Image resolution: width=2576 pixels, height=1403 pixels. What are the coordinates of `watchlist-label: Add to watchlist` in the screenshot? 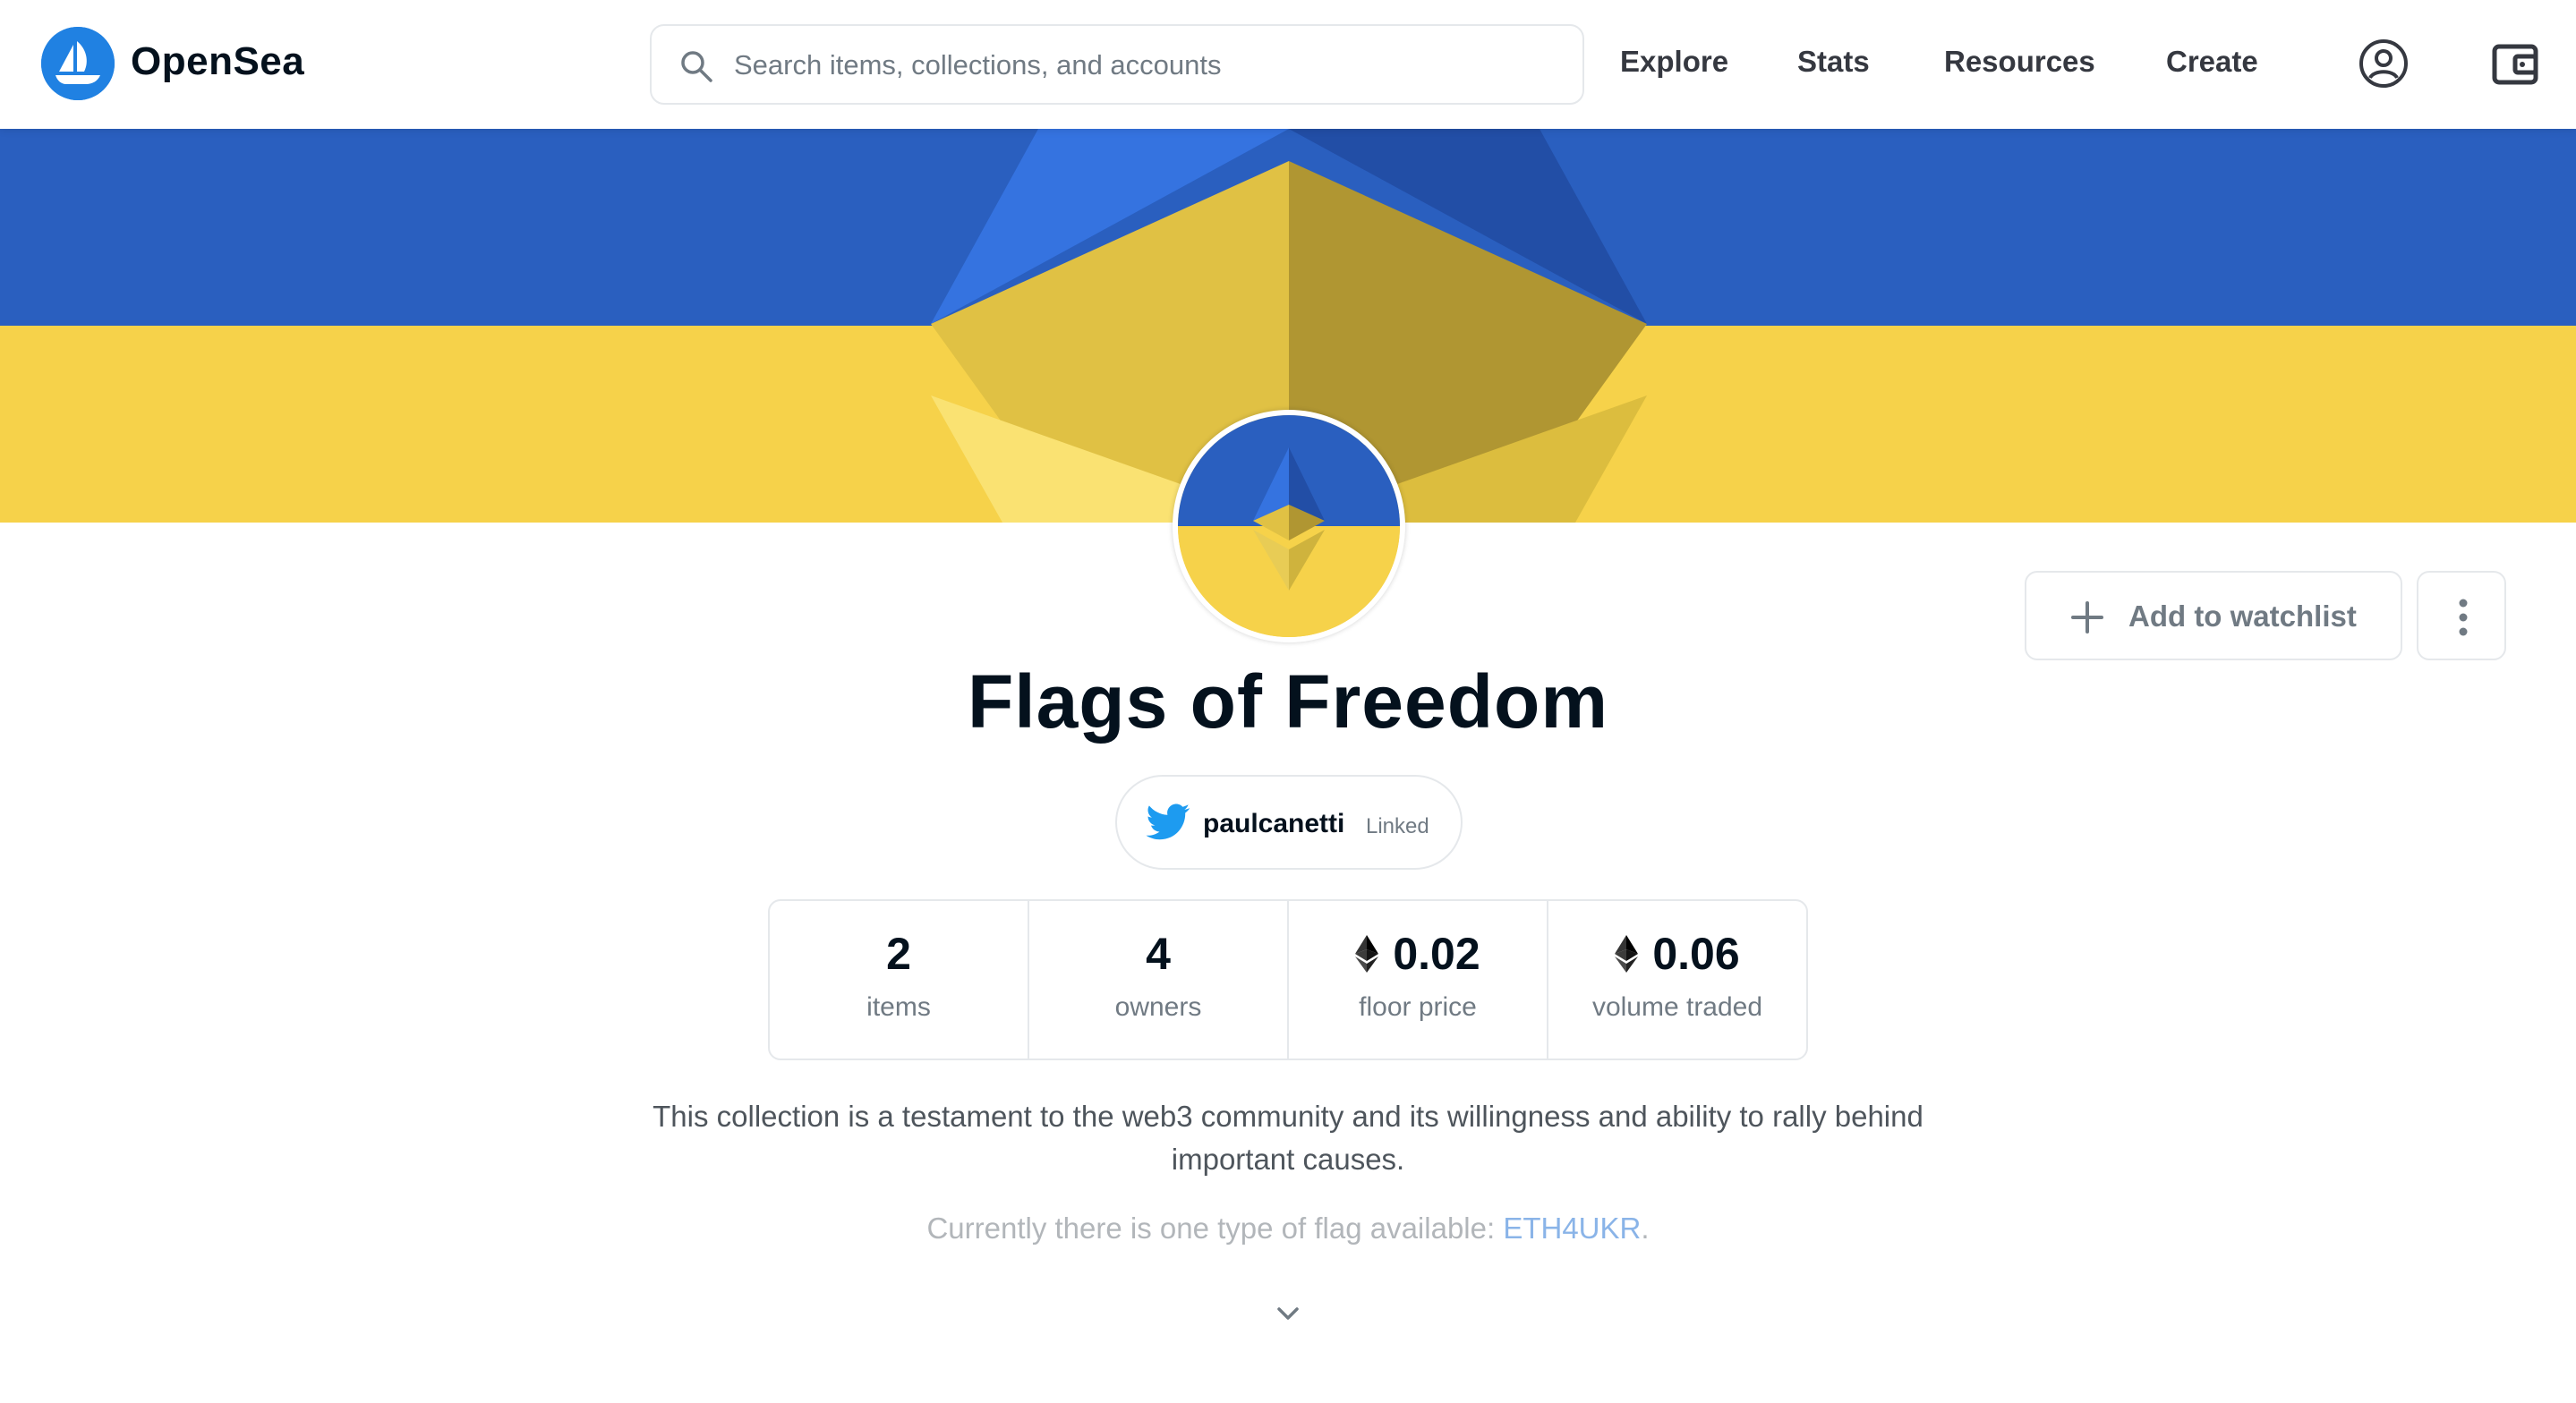 It's located at (2242, 616).